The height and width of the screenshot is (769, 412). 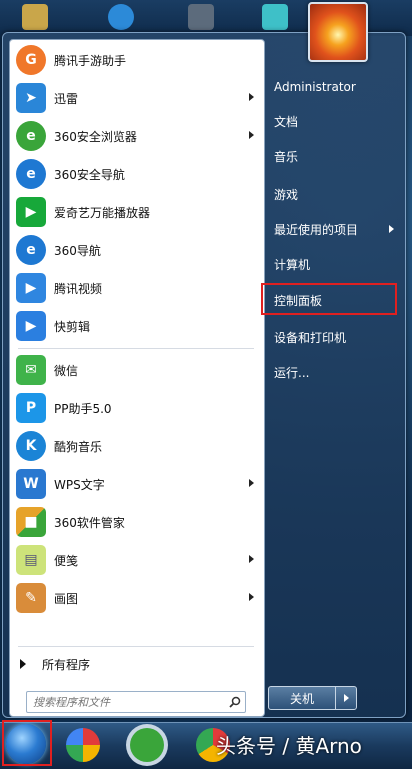 I want to click on all-programs-button: 所有程序, so click(x=55, y=664).